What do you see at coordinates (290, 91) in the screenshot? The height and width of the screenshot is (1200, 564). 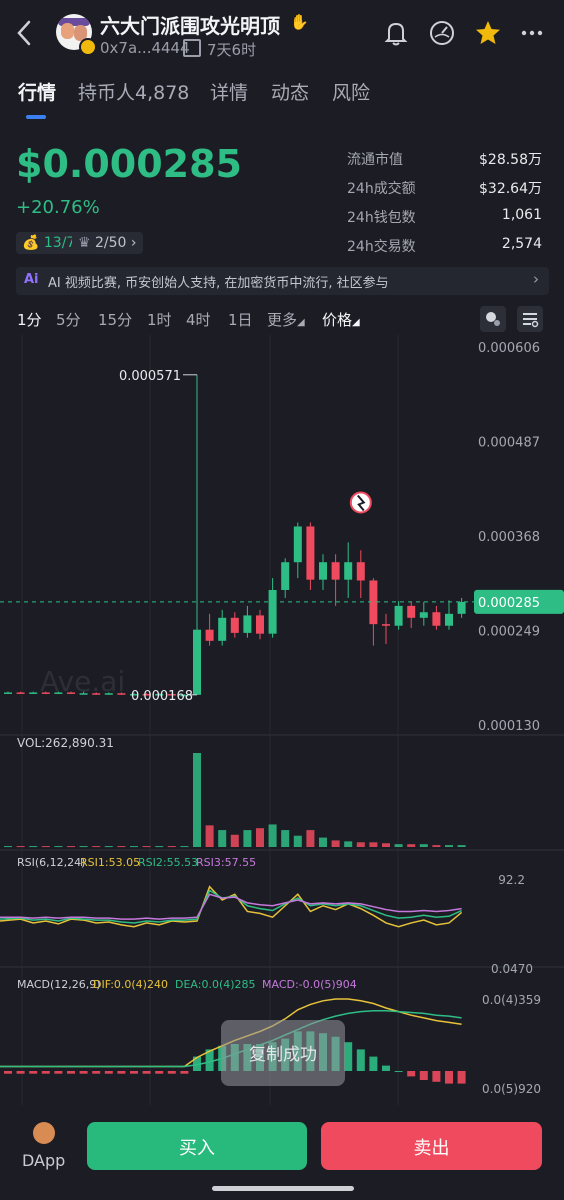 I see `tab-activity: 动态` at bounding box center [290, 91].